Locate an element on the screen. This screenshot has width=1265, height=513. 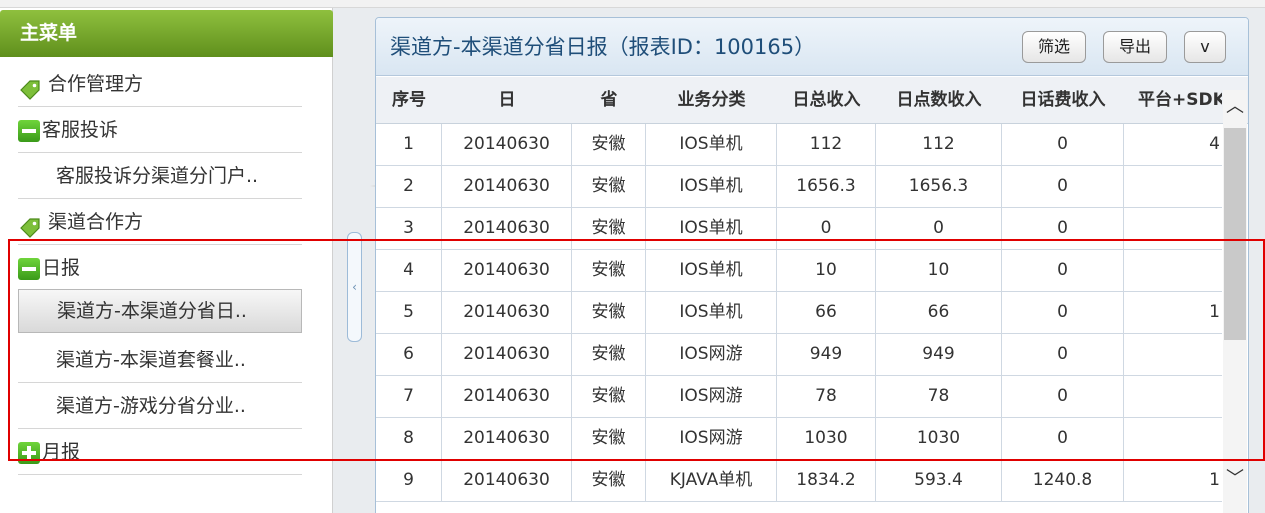
scrollbar-thumb is located at coordinates (1235, 234).